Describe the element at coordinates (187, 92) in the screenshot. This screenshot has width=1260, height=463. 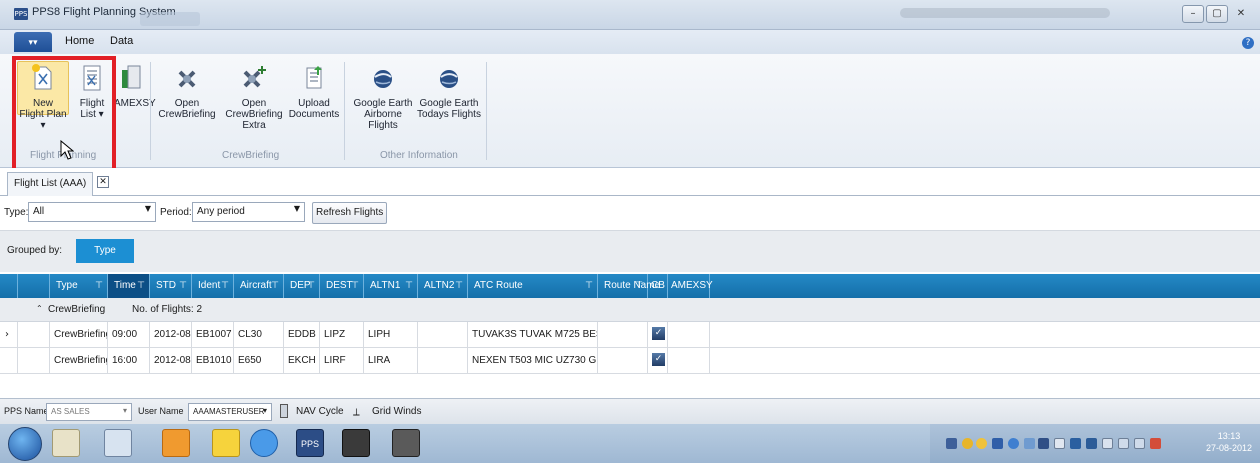
I see `open-crewbriefing-button: Open CrewBriefing` at that location.